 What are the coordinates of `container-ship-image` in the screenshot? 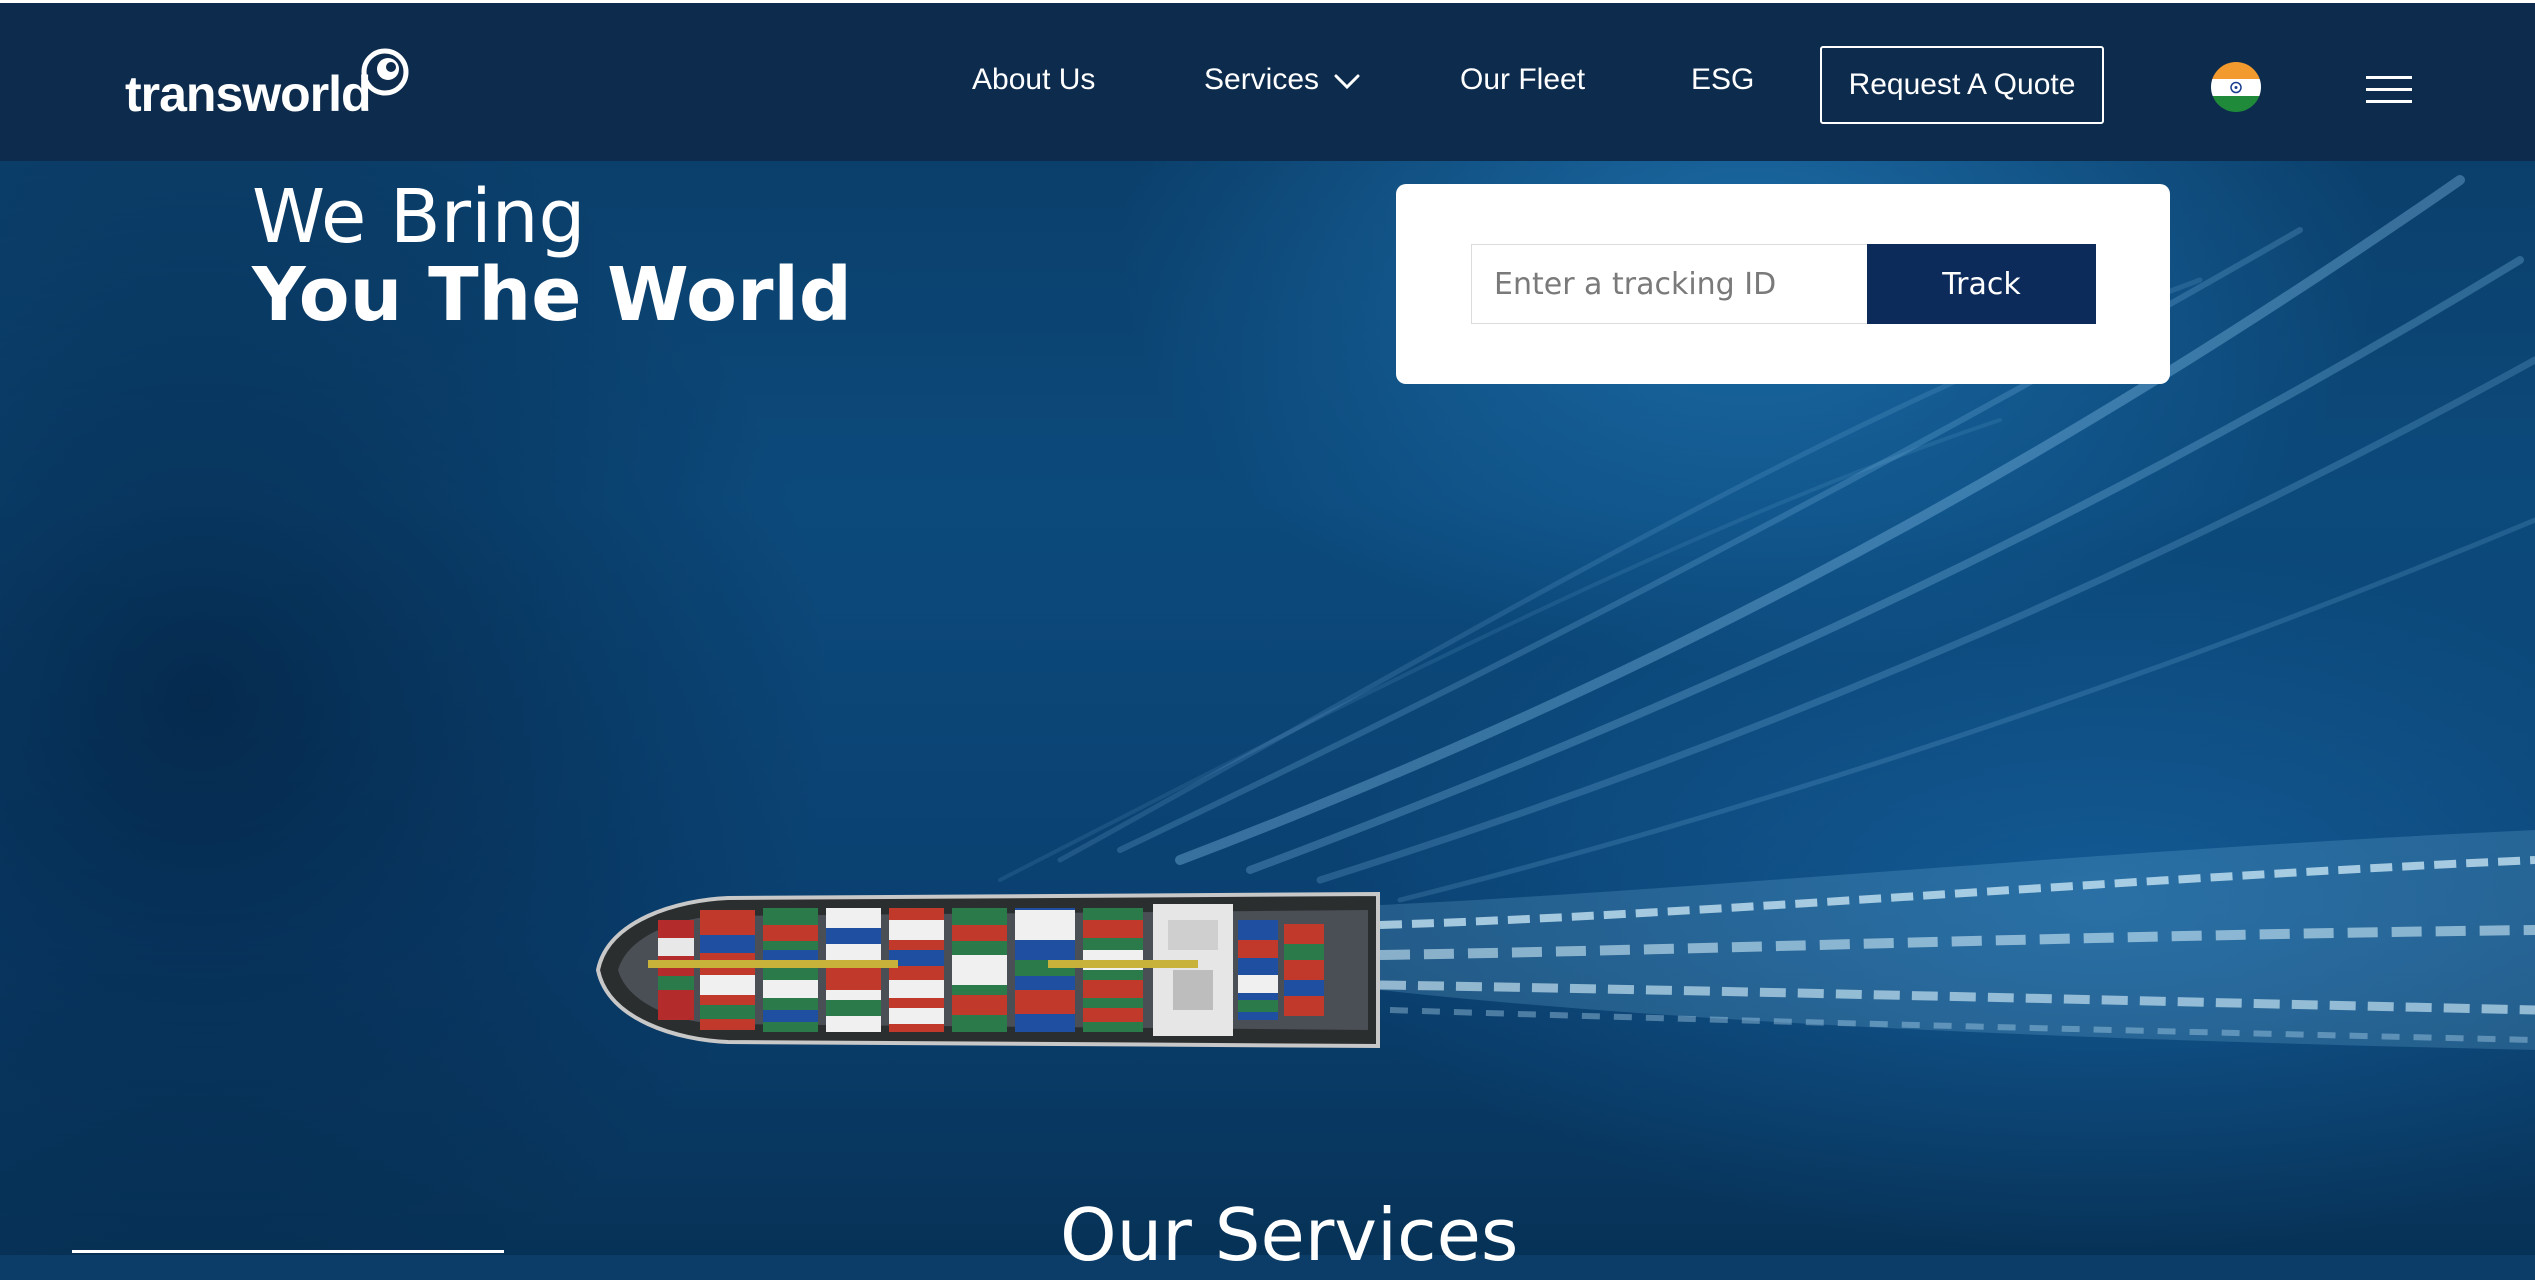 It's located at (987, 970).